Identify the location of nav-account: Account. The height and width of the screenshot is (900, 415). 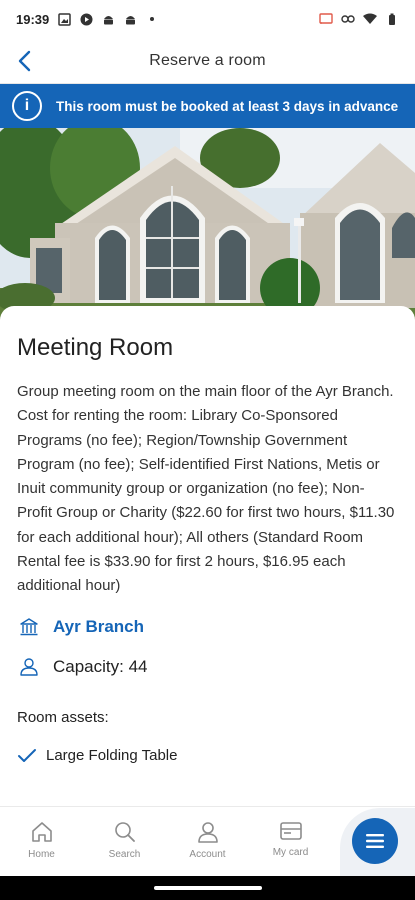
(207, 841).